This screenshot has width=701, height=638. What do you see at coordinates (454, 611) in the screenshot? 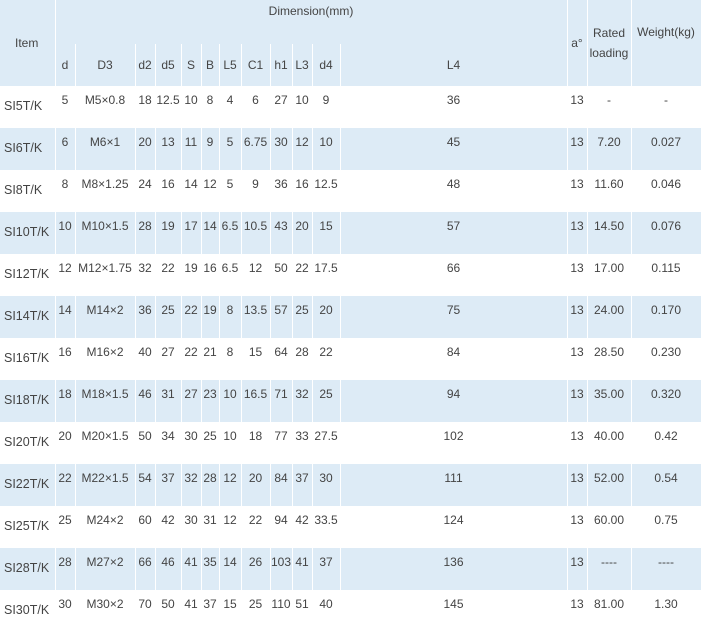
I see `cell-l4: 145` at bounding box center [454, 611].